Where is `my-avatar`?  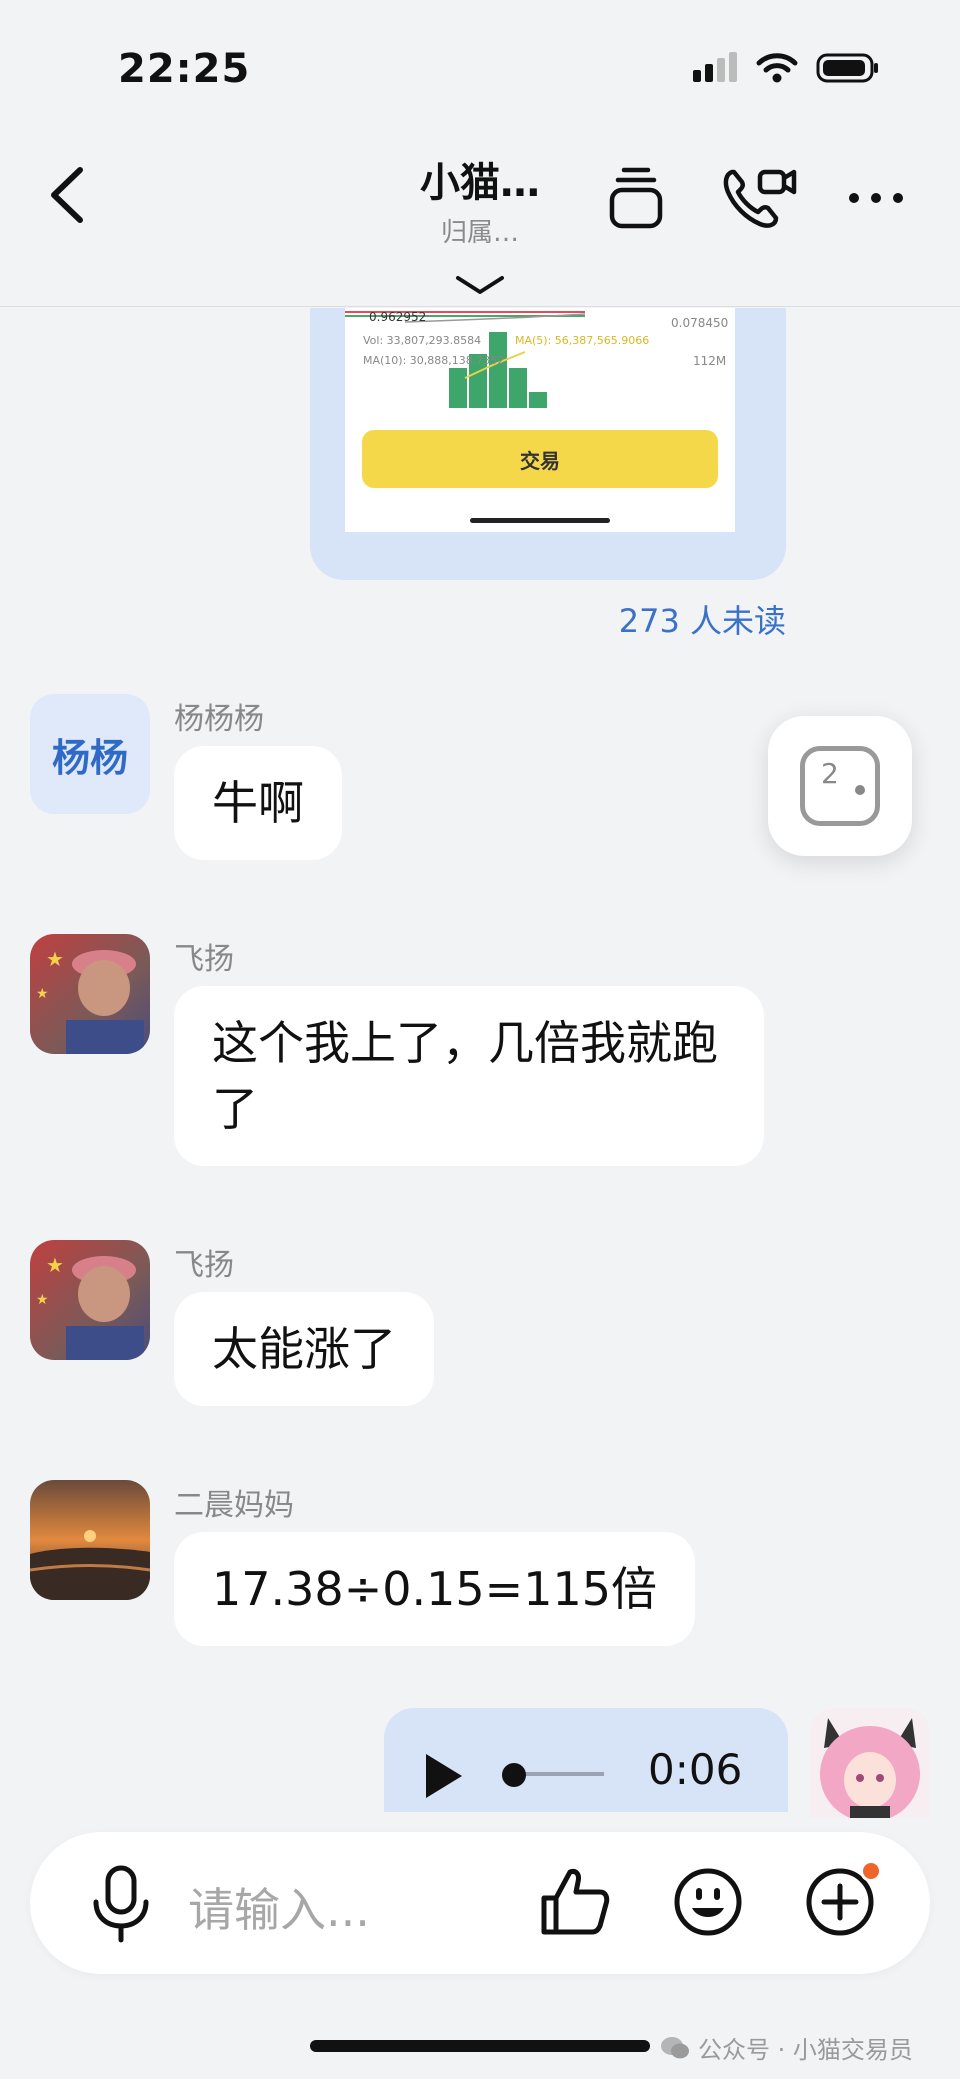 my-avatar is located at coordinates (870, 1763).